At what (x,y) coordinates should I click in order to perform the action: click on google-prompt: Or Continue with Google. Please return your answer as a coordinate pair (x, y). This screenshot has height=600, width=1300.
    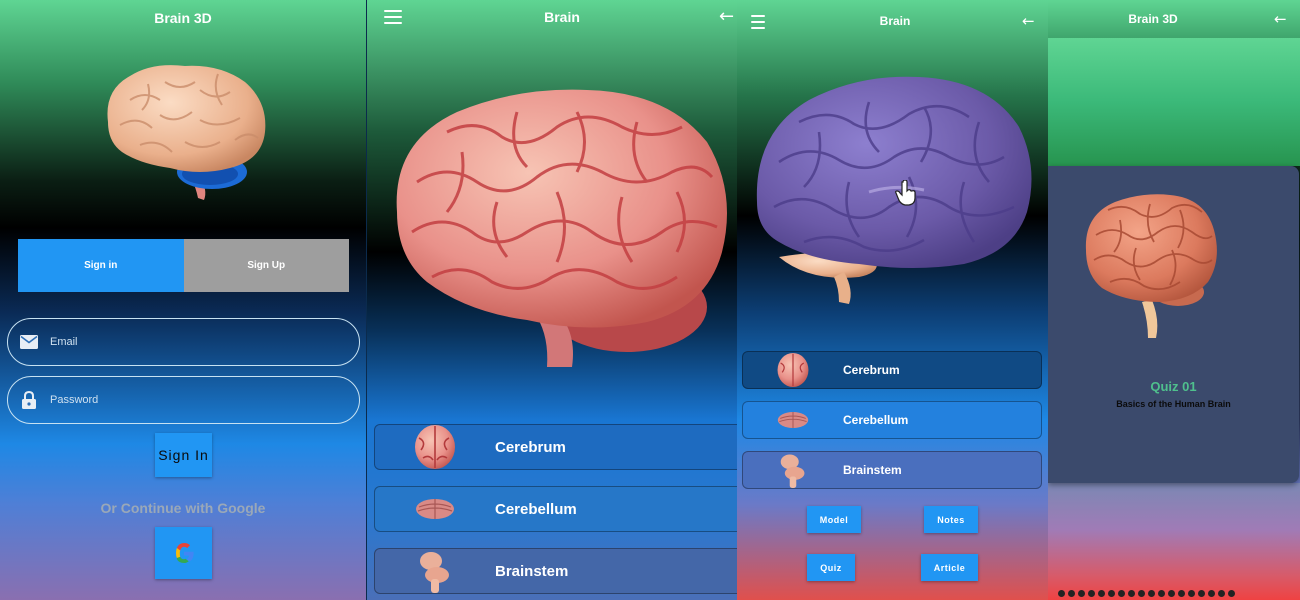
    Looking at the image, I should click on (183, 508).